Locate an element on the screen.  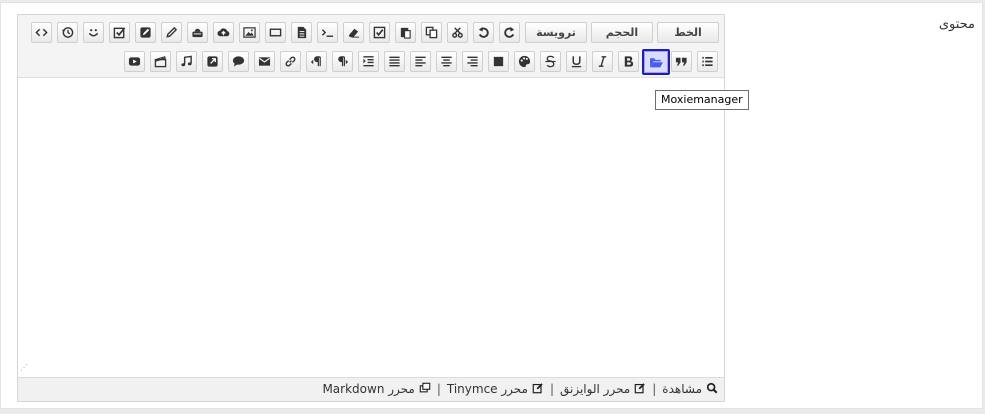
check-square-icon is located at coordinates (119, 33).